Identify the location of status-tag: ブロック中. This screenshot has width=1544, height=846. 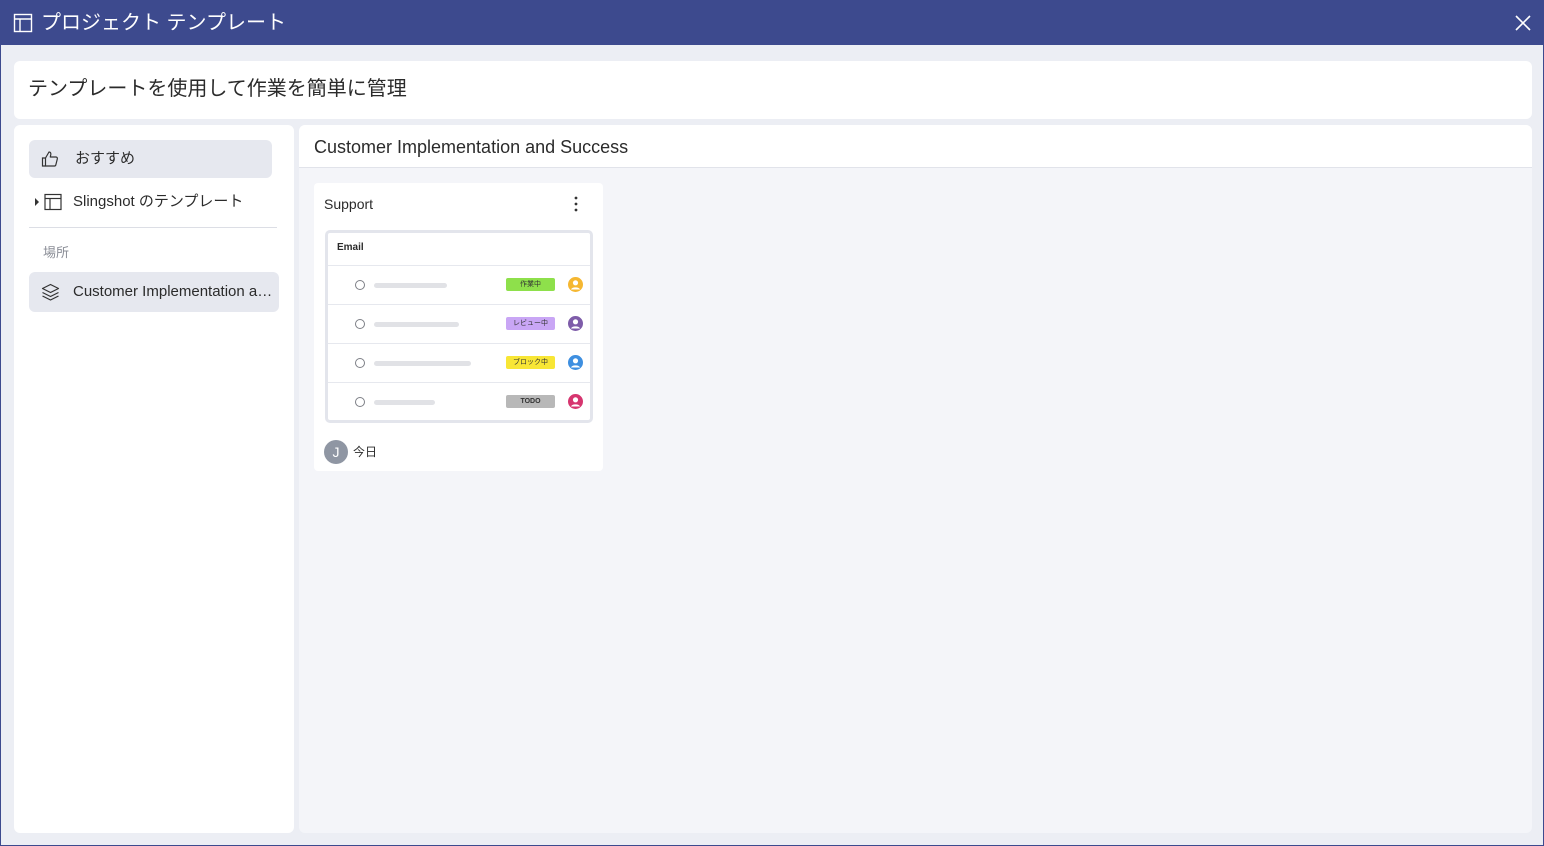
(530, 362).